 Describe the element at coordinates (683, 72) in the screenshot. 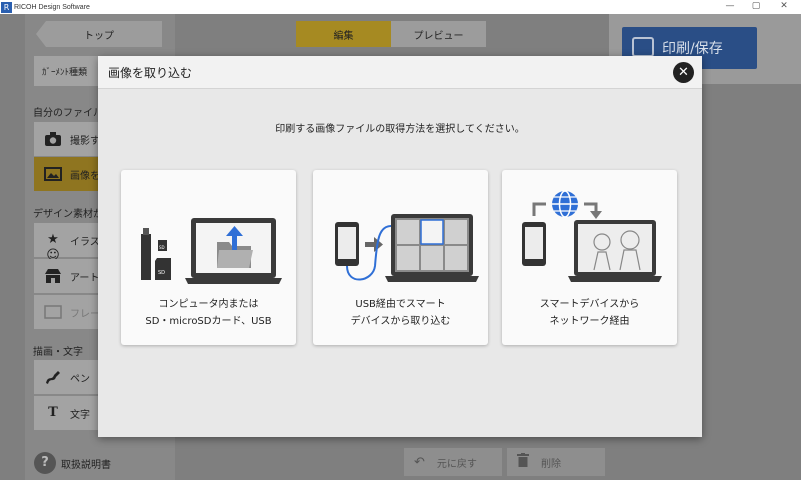

I see `dialog-close-button: ✕` at that location.